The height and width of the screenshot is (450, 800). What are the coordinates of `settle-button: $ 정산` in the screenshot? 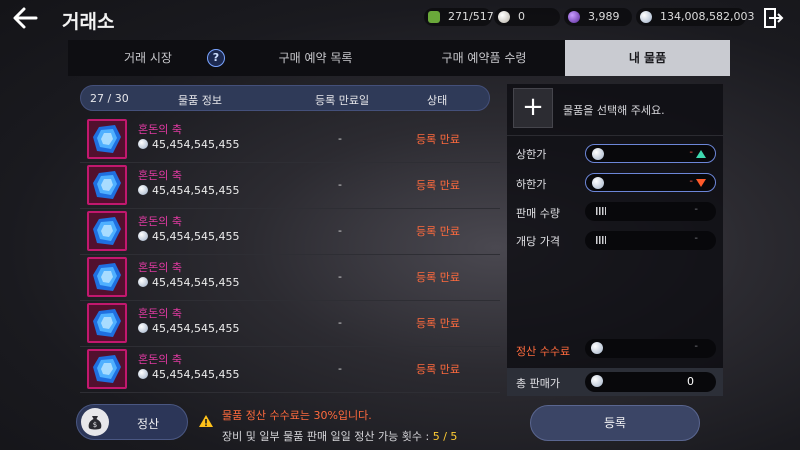 It's located at (132, 422).